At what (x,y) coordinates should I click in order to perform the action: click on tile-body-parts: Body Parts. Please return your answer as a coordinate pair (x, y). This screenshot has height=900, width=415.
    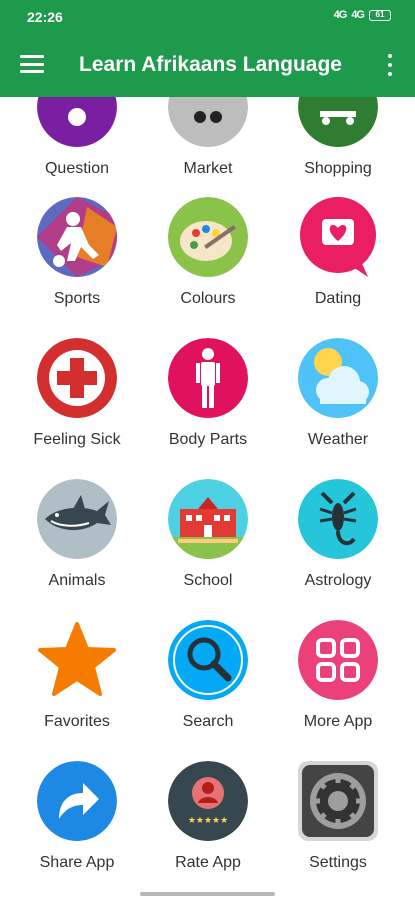
    Looking at the image, I should click on (208, 403).